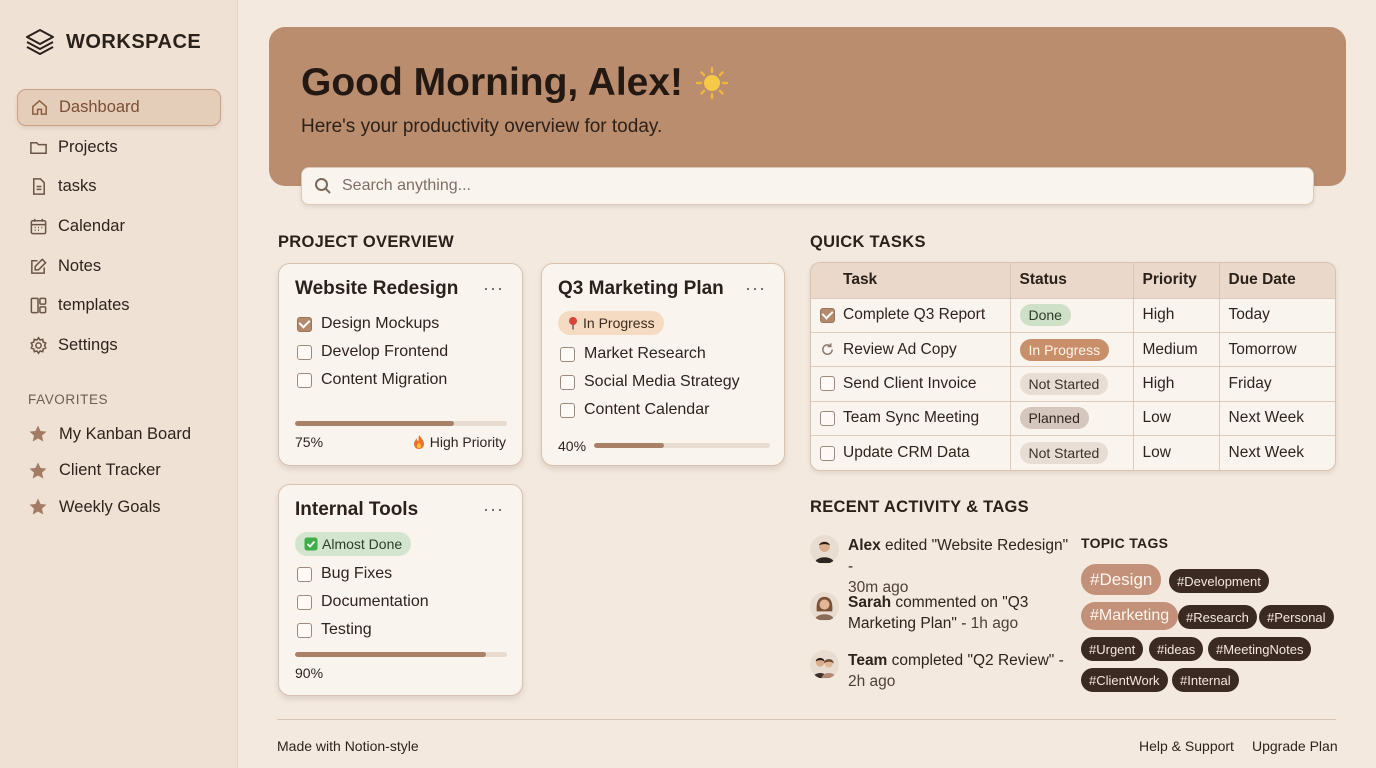 The image size is (1376, 768). Describe the element at coordinates (1073, 315) in the screenshot. I see `table-row: Complete Q3 Report Done High Today` at that location.